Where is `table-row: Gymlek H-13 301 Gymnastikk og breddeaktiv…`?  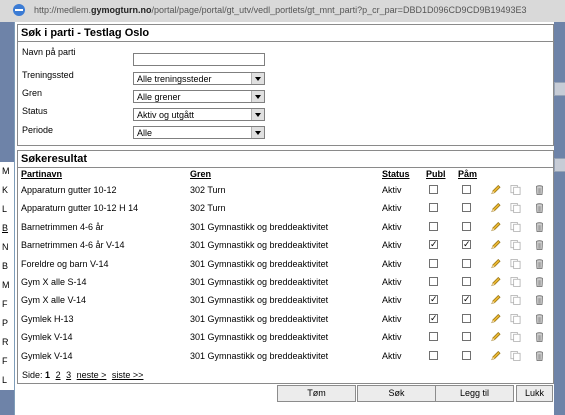 table-row: Gymlek H-13 301 Gymnastikk og breddeaktiv… is located at coordinates (285, 319).